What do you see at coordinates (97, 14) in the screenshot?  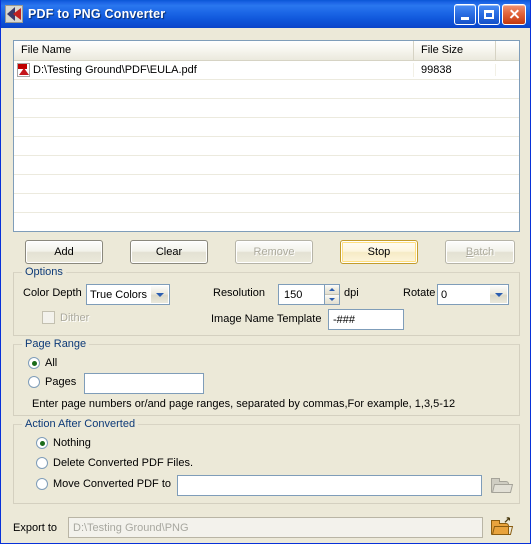 I see `window-title: PDF to PNG Converter` at bounding box center [97, 14].